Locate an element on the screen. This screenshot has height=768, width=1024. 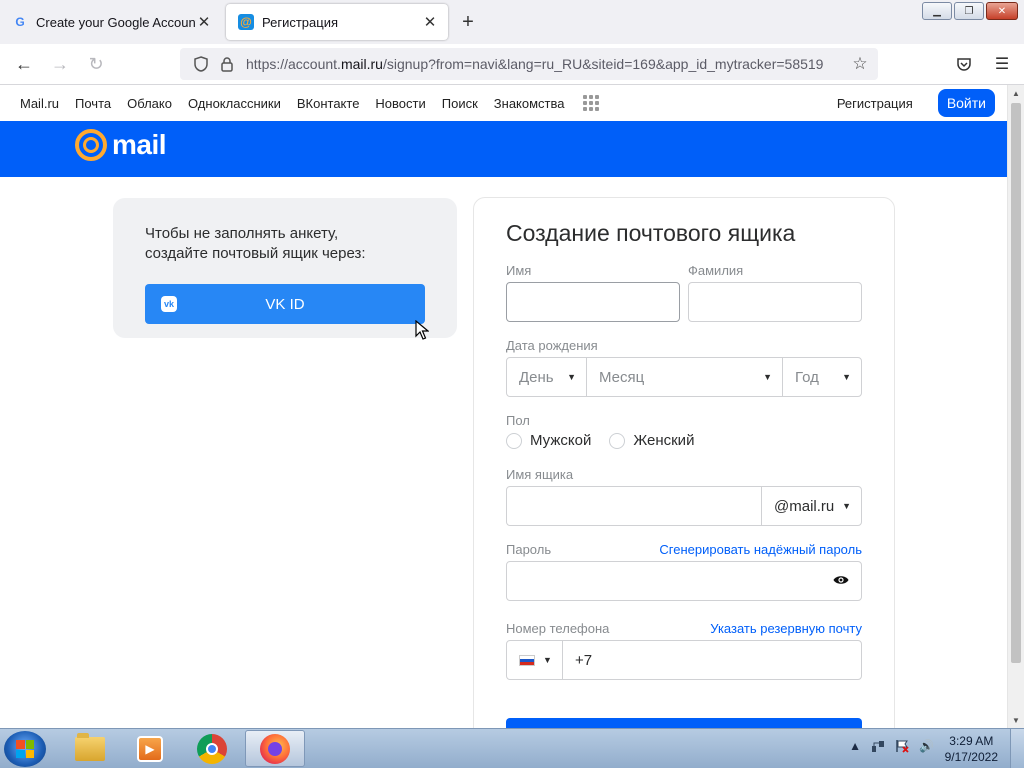
clock-time: 3:29 AM is located at coordinates (971, 741).